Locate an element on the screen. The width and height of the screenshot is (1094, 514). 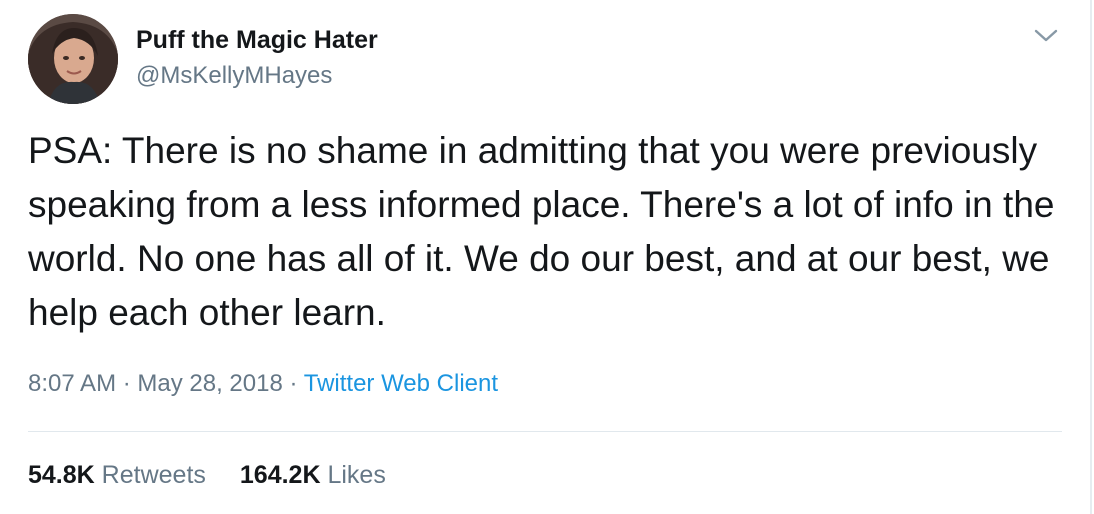
display-name: Puff the Magic Hater is located at coordinates (257, 40).